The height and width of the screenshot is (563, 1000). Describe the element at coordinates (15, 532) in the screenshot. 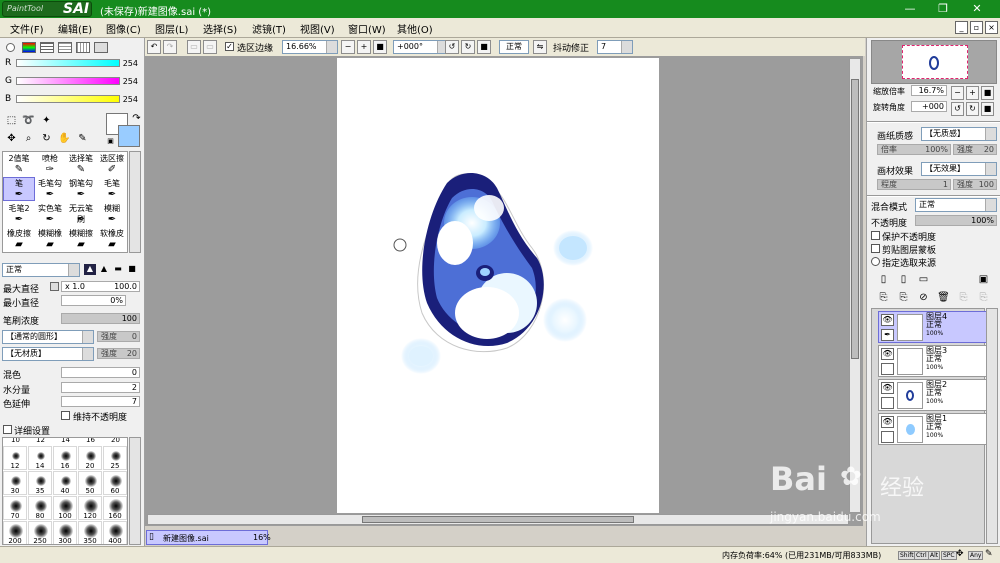

I see `brush-size-cell: 200` at that location.